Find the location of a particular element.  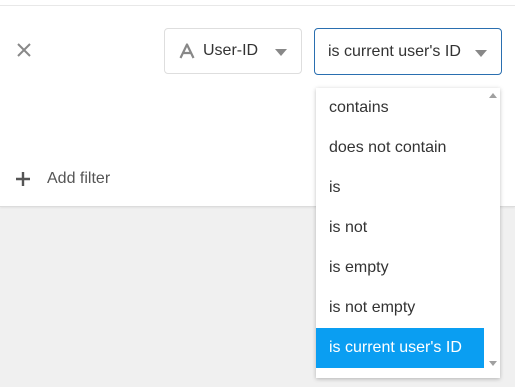

close-icon is located at coordinates (24, 50).